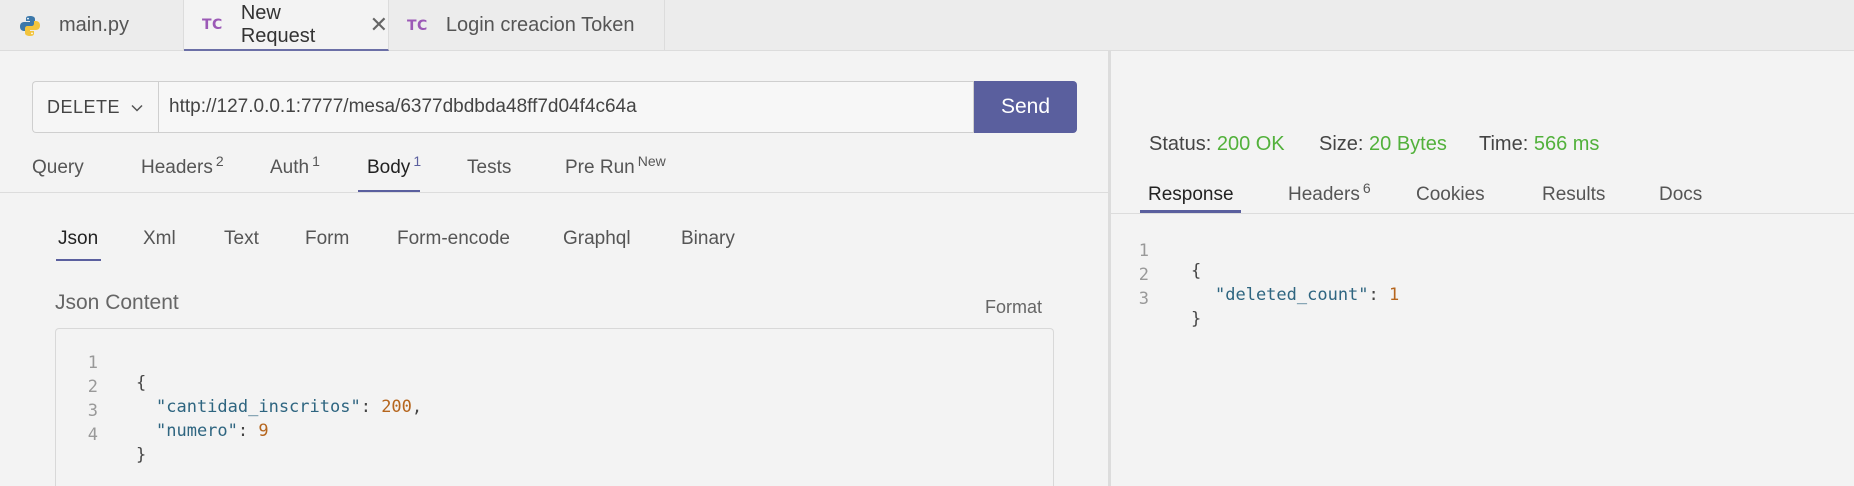 This screenshot has width=1854, height=486. Describe the element at coordinates (1250, 144) in the screenshot. I see `status-value: 200 OK` at that location.